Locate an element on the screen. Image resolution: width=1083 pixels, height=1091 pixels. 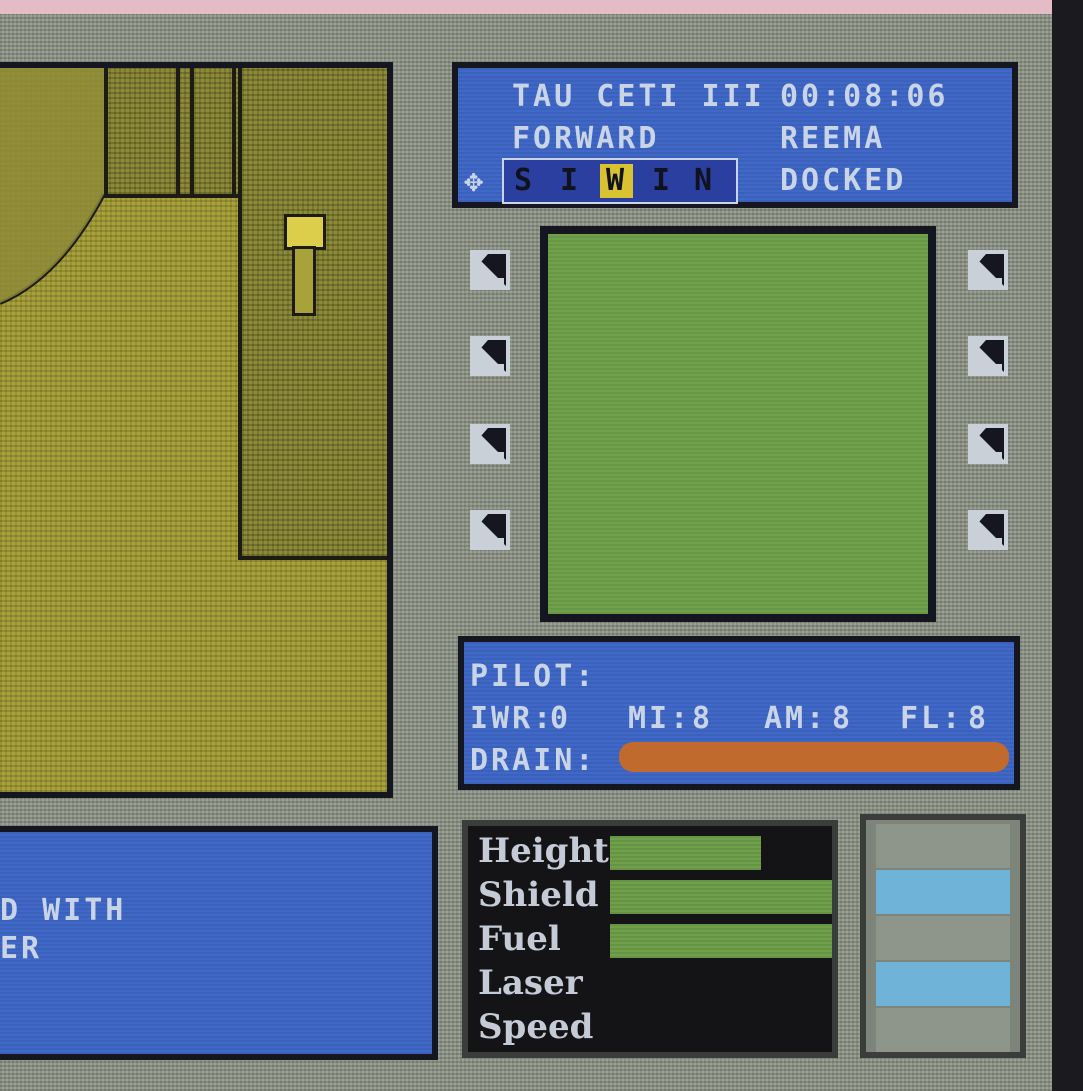
mode-letter-s: S is located at coordinates (524, 181).